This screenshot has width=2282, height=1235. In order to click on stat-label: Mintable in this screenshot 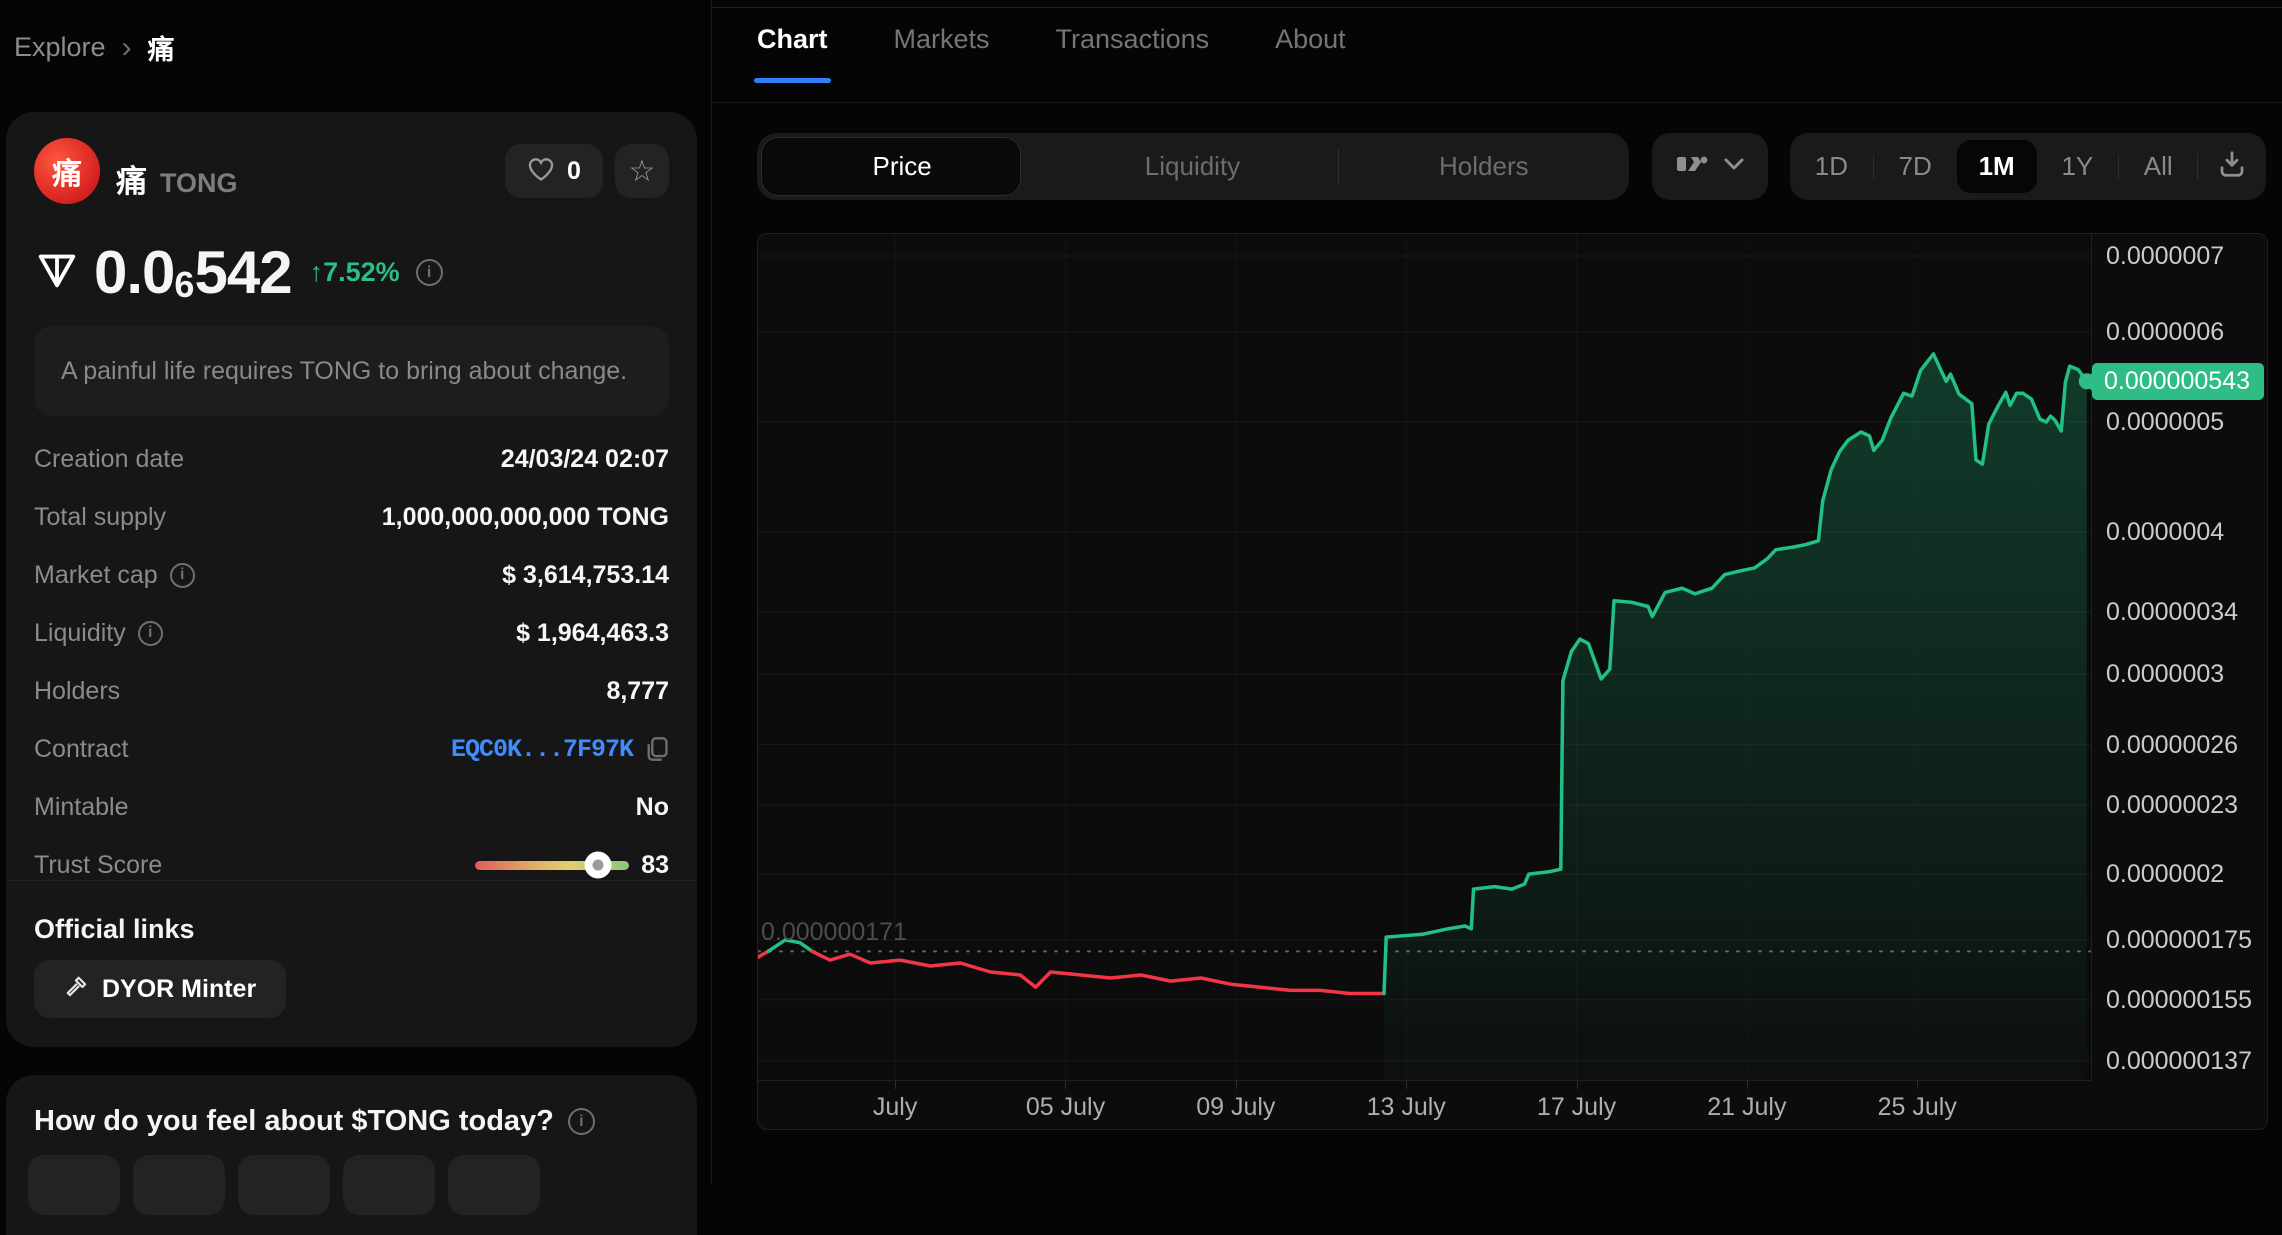, I will do `click(81, 806)`.